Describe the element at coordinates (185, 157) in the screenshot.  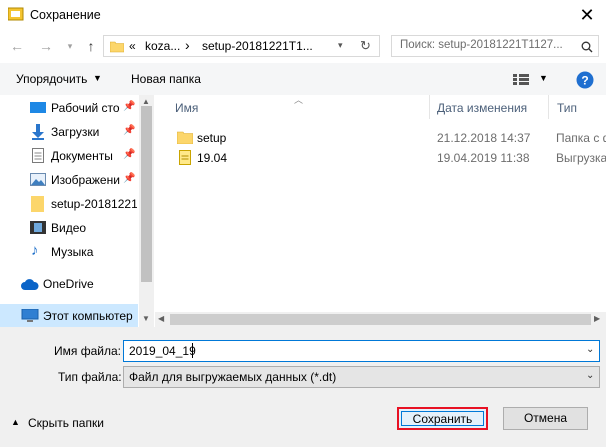
I see `dt-file-icon` at that location.